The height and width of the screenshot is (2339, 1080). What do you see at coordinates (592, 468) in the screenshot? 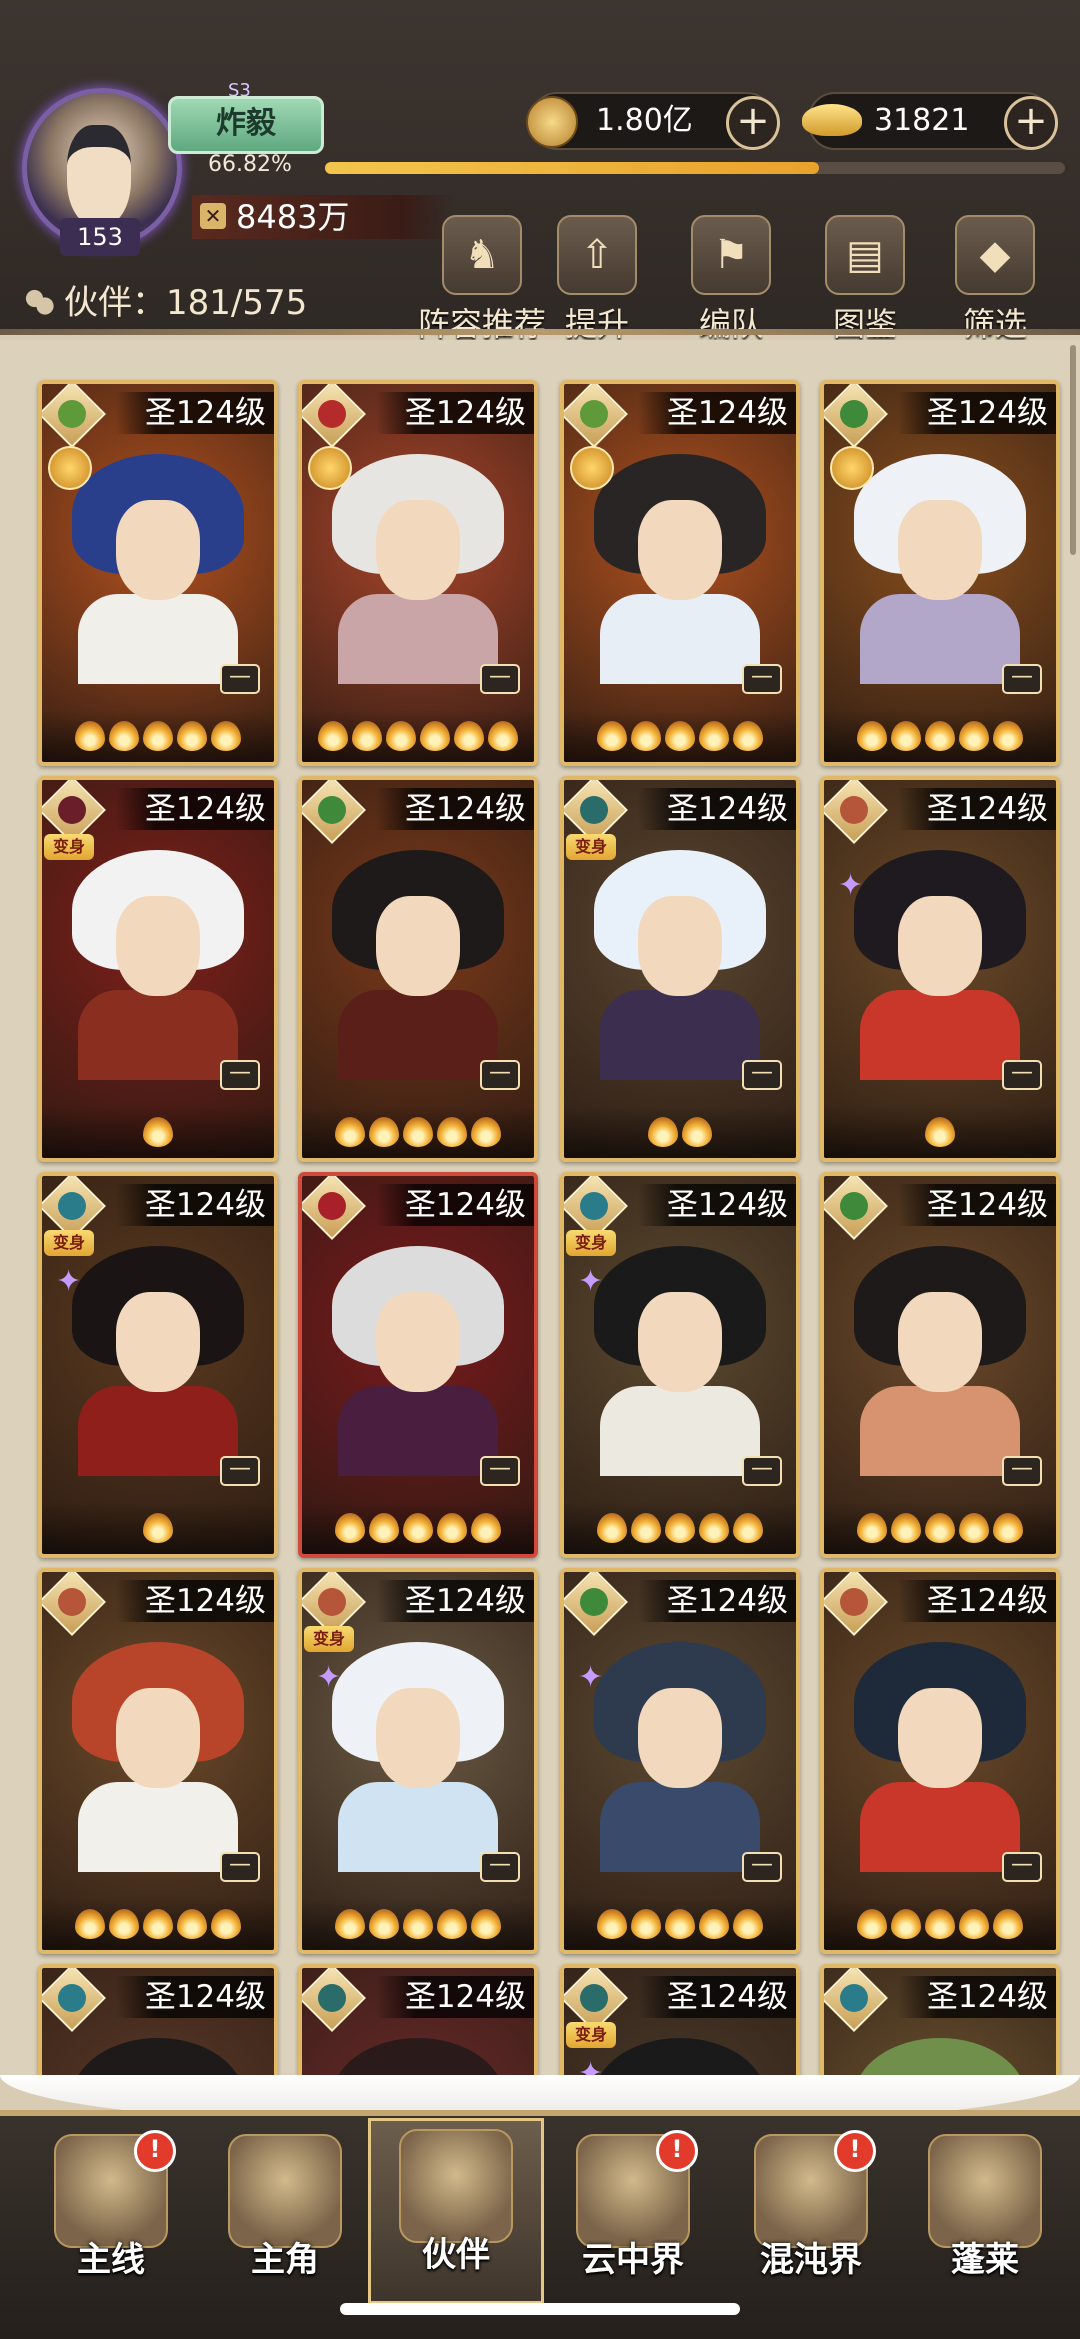
I see `medal-icon` at bounding box center [592, 468].